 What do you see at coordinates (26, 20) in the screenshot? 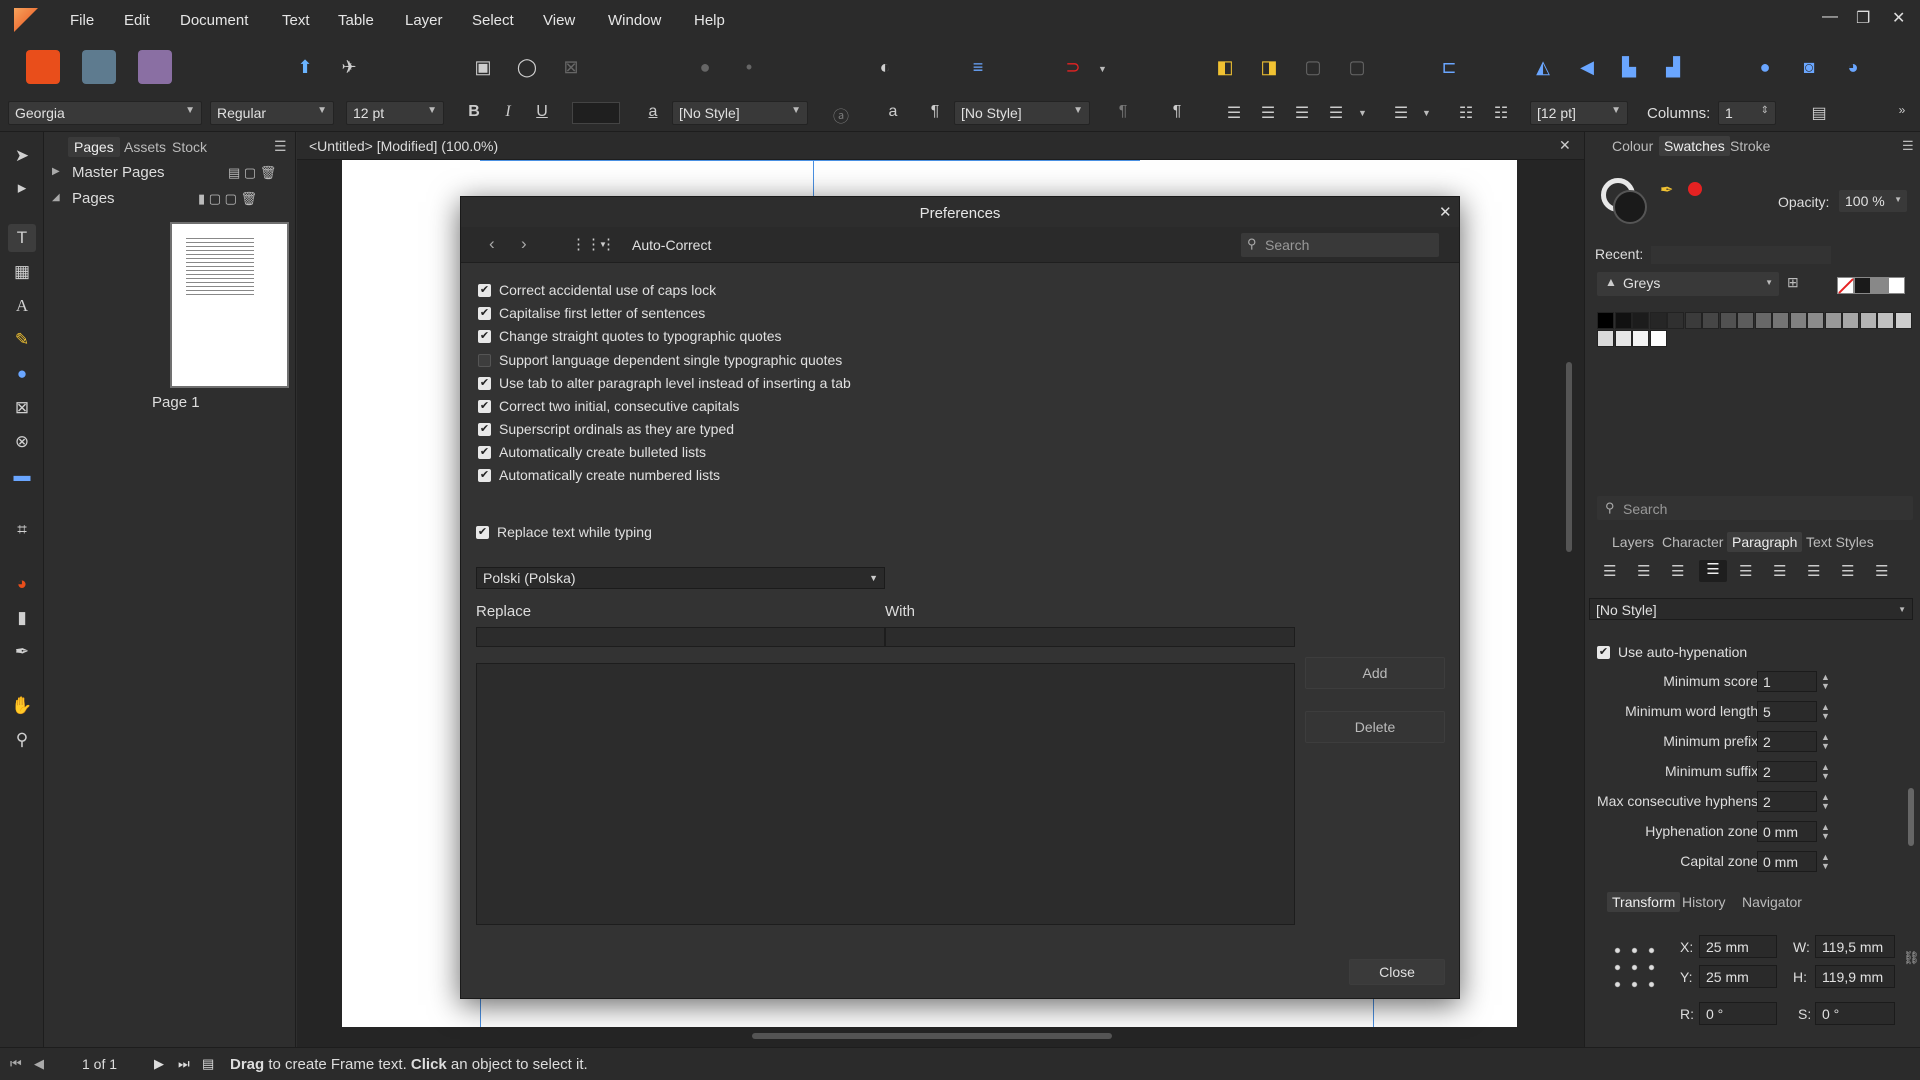
I see `app-logo-icon` at bounding box center [26, 20].